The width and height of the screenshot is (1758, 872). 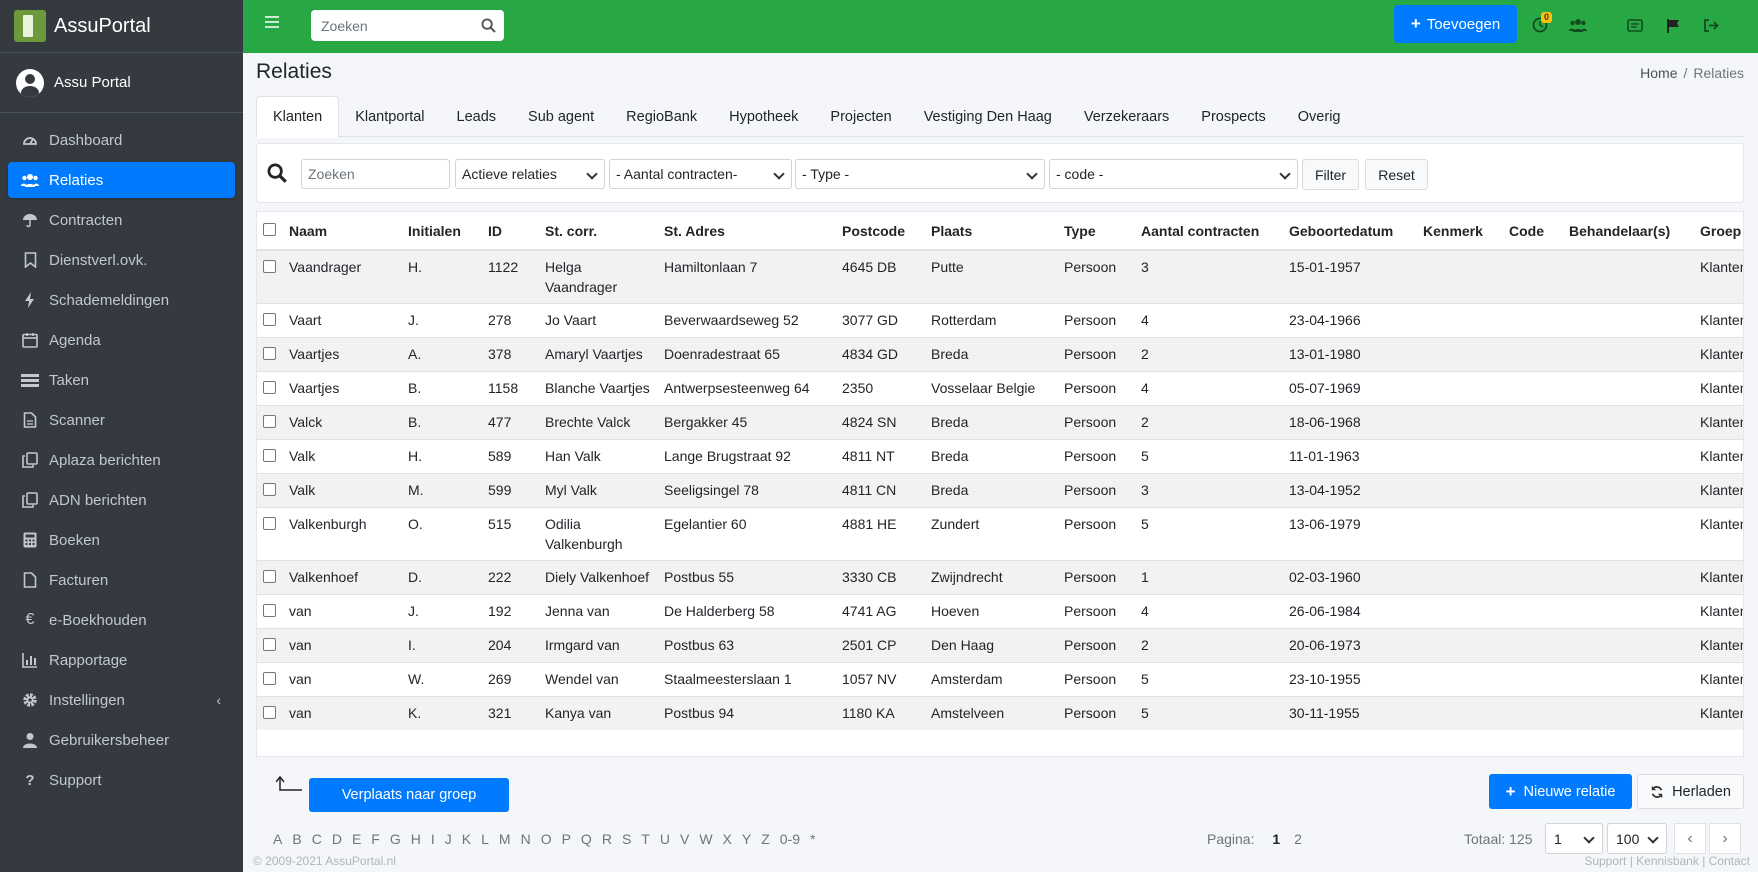 What do you see at coordinates (121, 260) in the screenshot?
I see `sidebar-item-dienstverl-ovk: Dienstverl.ovk.` at bounding box center [121, 260].